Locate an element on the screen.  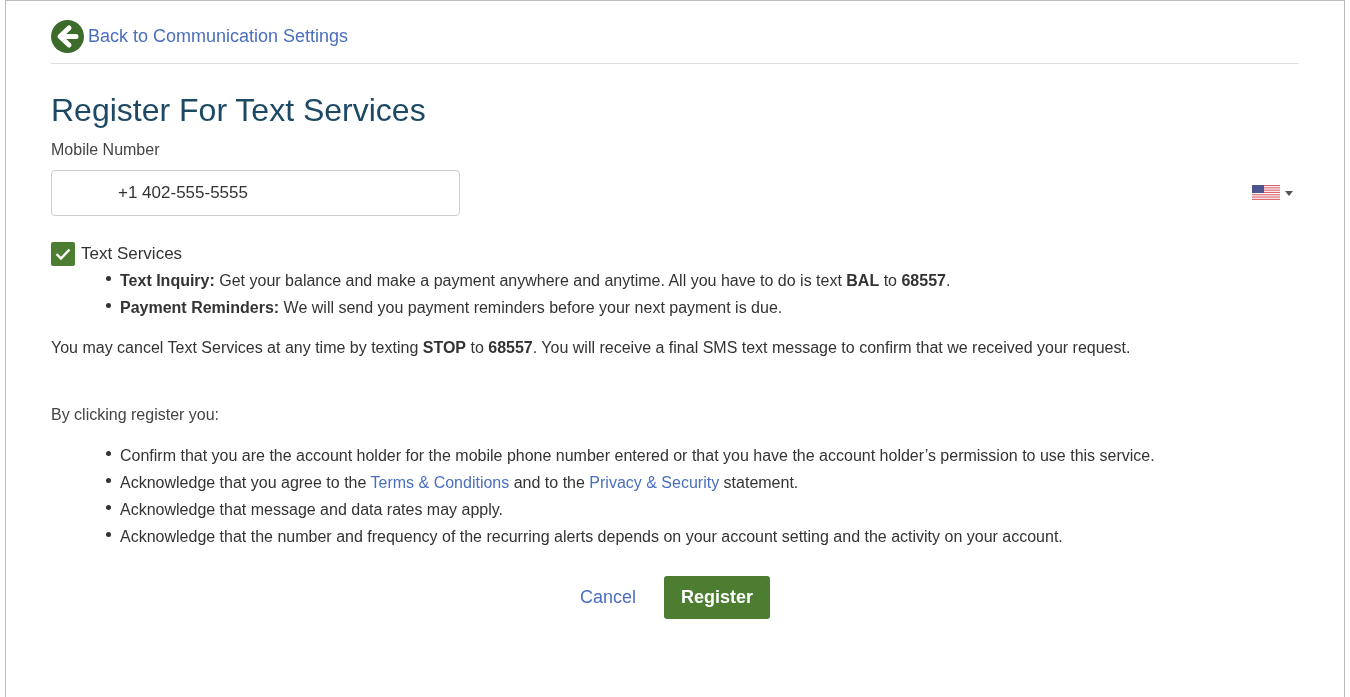
text-services-checkbox is located at coordinates (63, 253).